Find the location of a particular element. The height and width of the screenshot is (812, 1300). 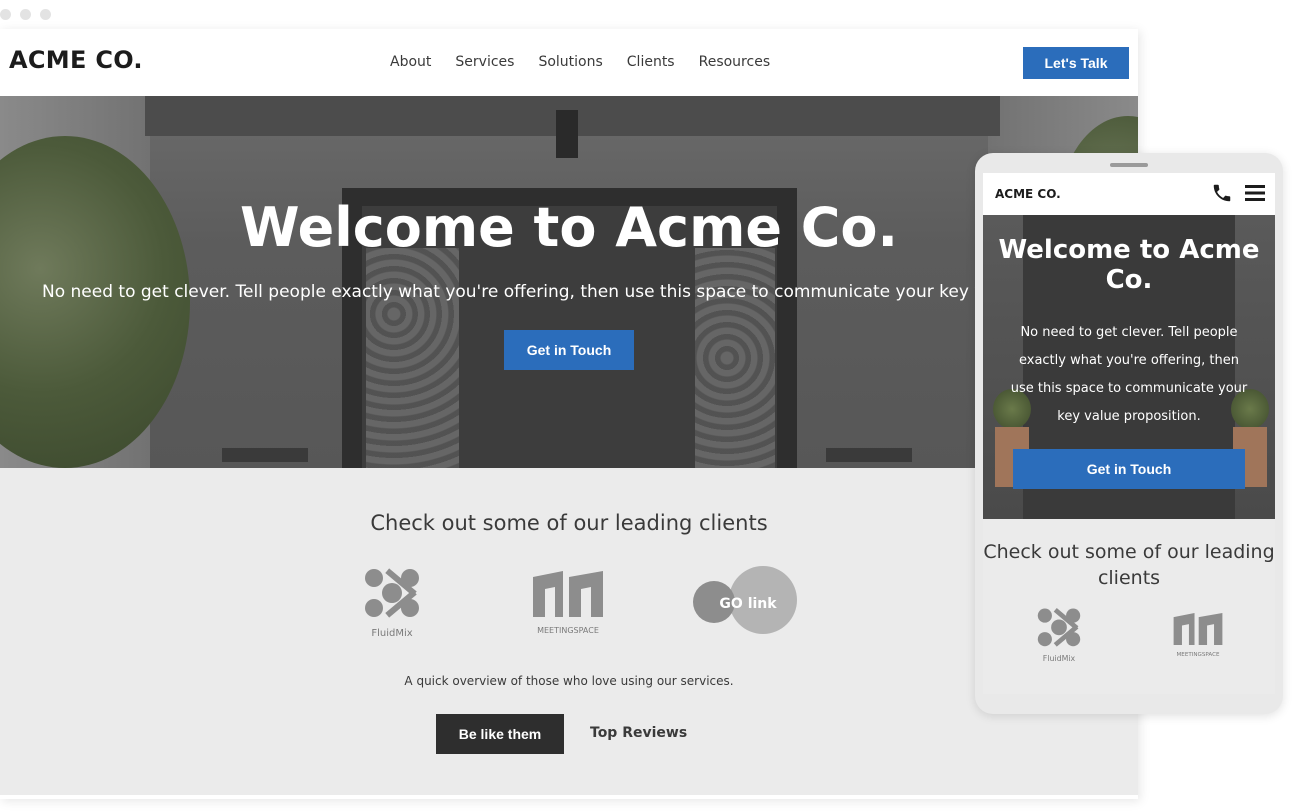

hero-bg-lamp is located at coordinates (567, 134).